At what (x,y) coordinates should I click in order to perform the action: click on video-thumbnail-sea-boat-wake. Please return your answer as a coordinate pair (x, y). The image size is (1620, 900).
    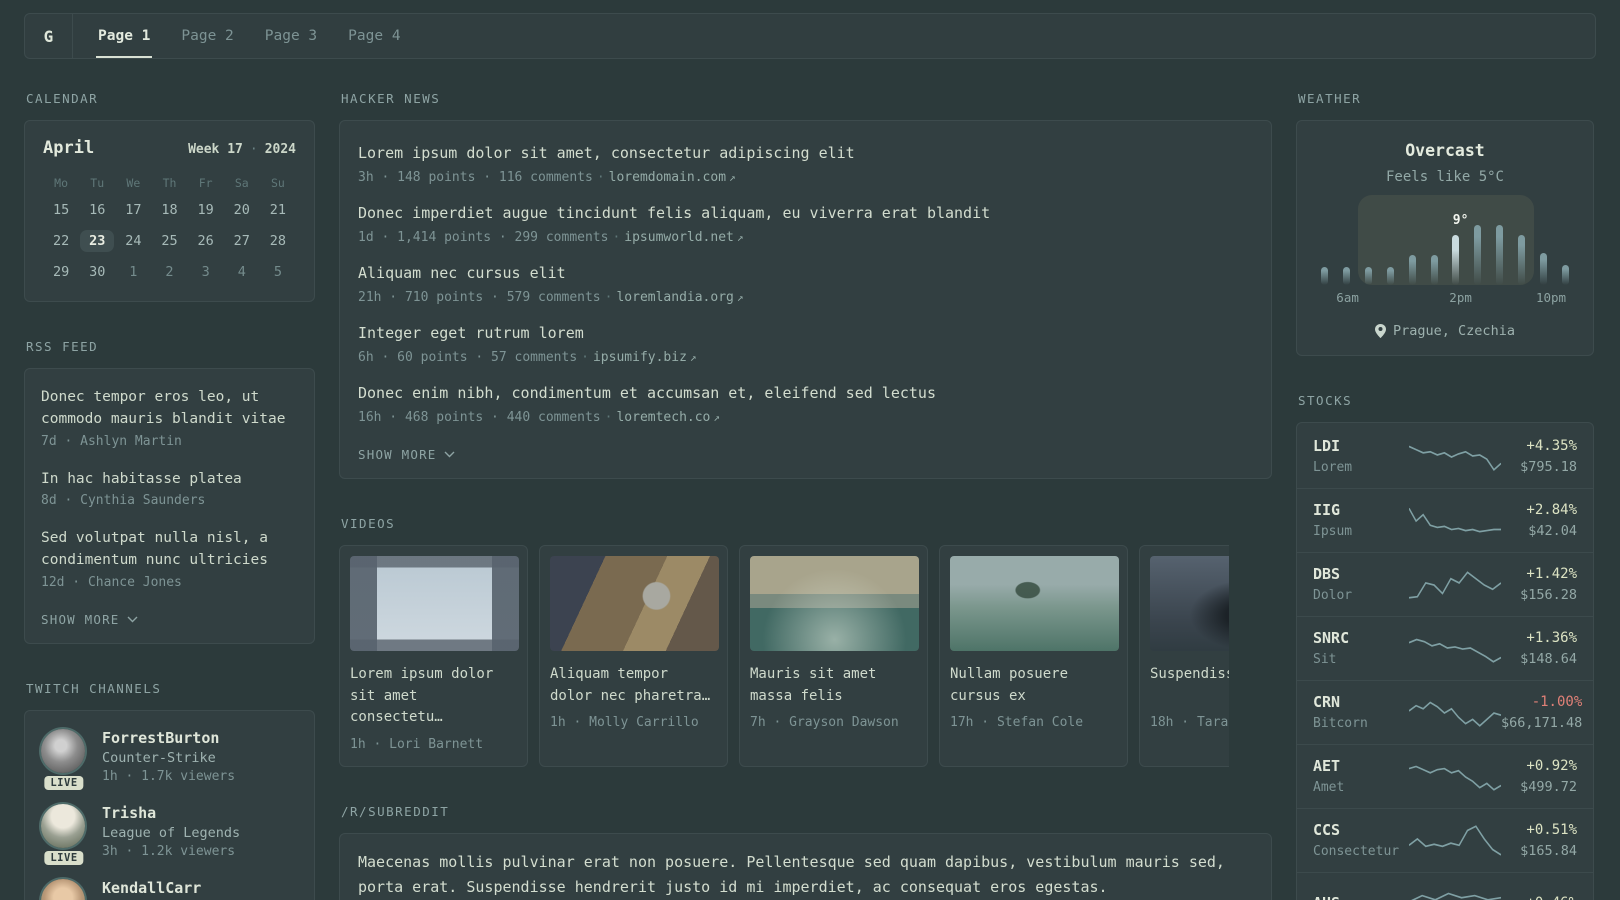
    Looking at the image, I should click on (834, 603).